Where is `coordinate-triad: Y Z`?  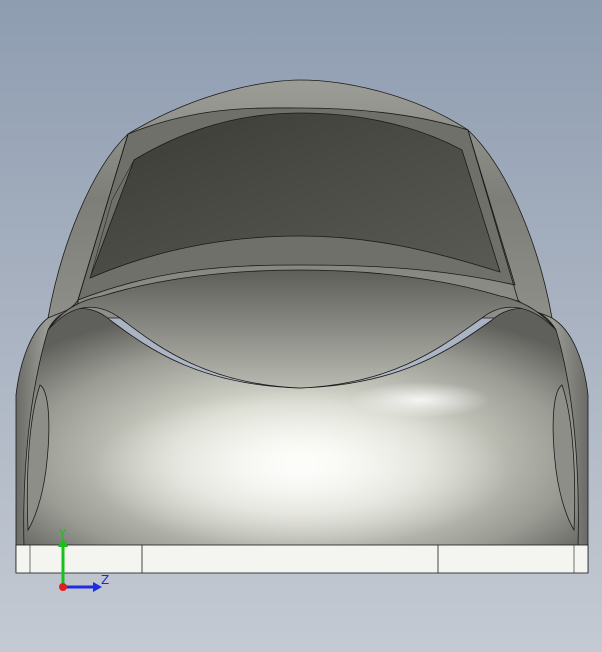 coordinate-triad: Y Z is located at coordinates (82, 563).